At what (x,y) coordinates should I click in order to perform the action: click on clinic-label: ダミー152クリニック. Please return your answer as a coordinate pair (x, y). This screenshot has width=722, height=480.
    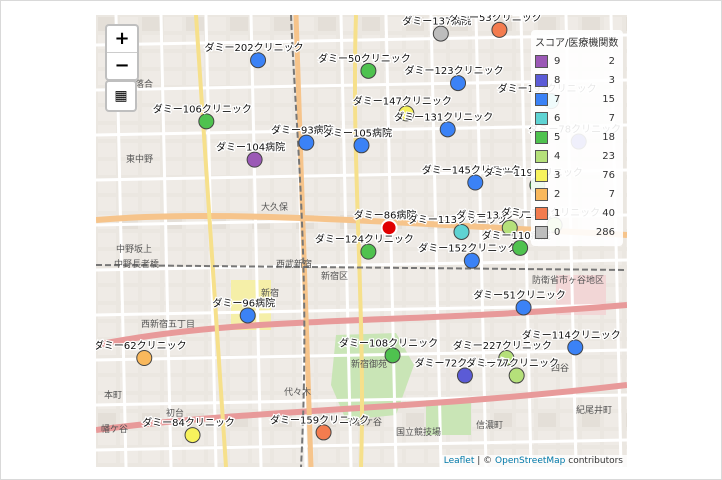
    Looking at the image, I should click on (467, 248).